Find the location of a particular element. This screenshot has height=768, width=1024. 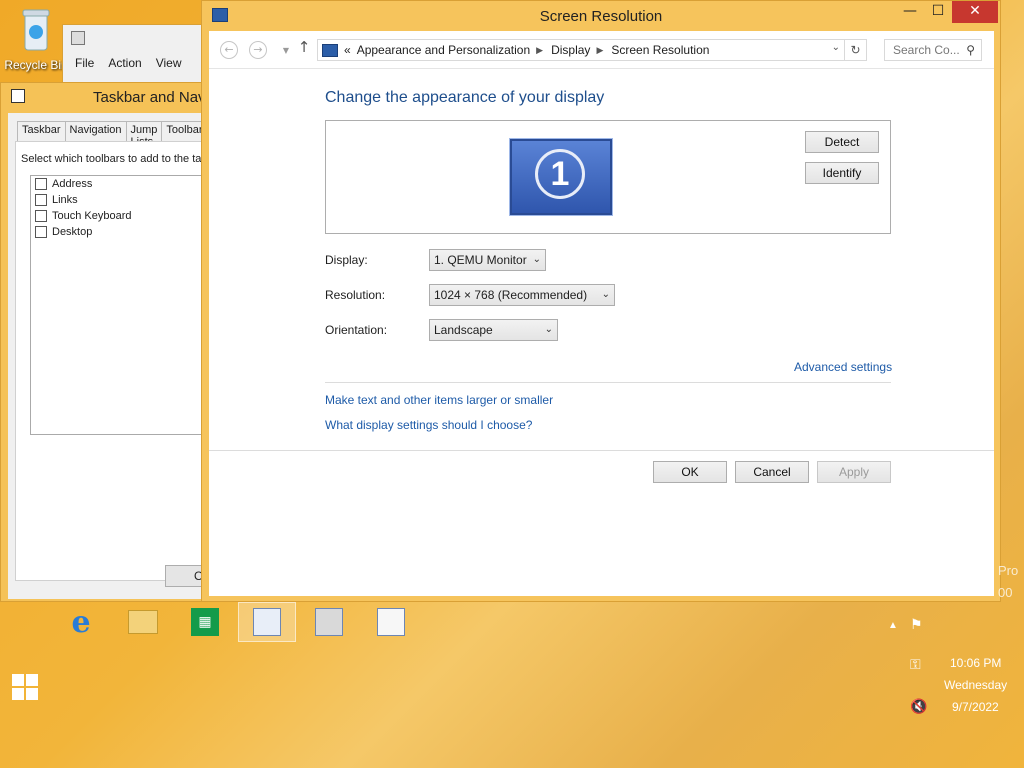

monitor-1-icon: 1 is located at coordinates (561, 177).